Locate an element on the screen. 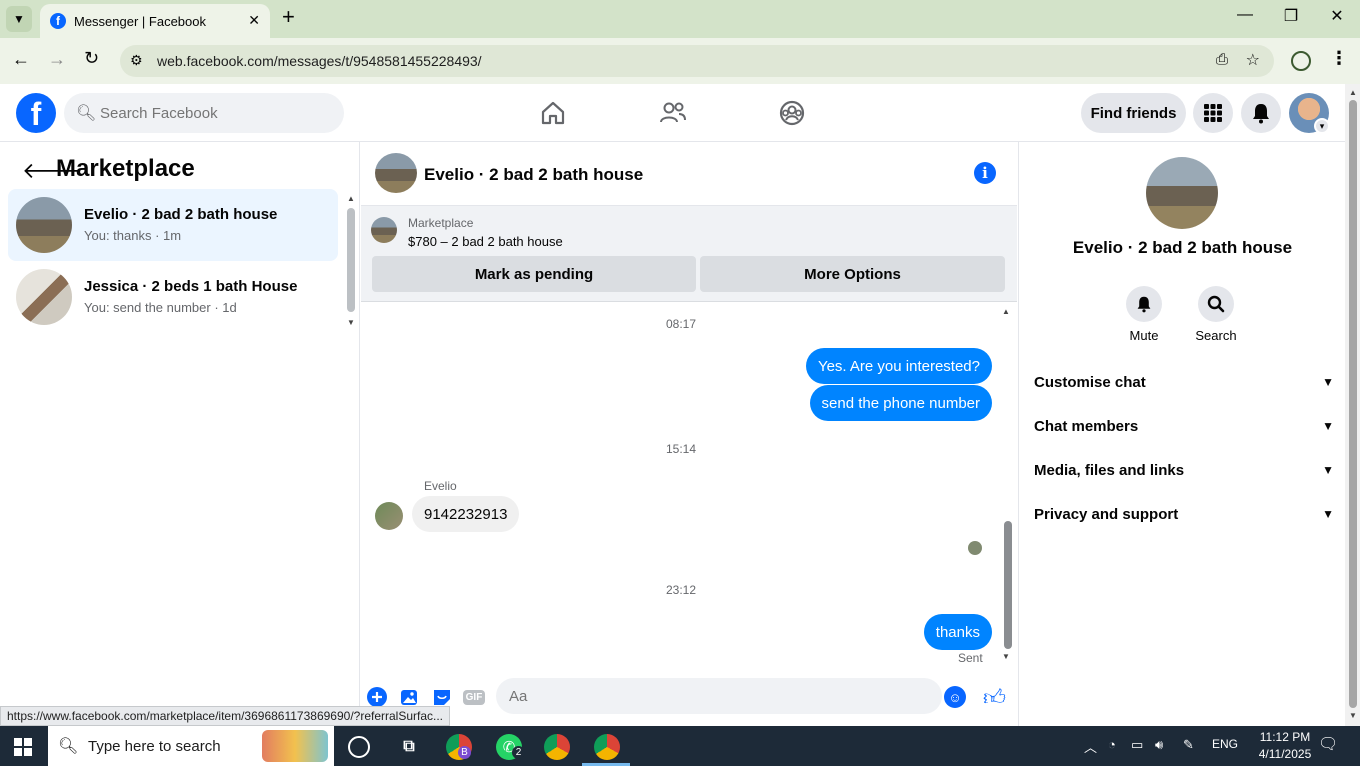 This screenshot has height=766, width=1360. taskbar-search-box: 🔍︎ Type here to search is located at coordinates (191, 746).